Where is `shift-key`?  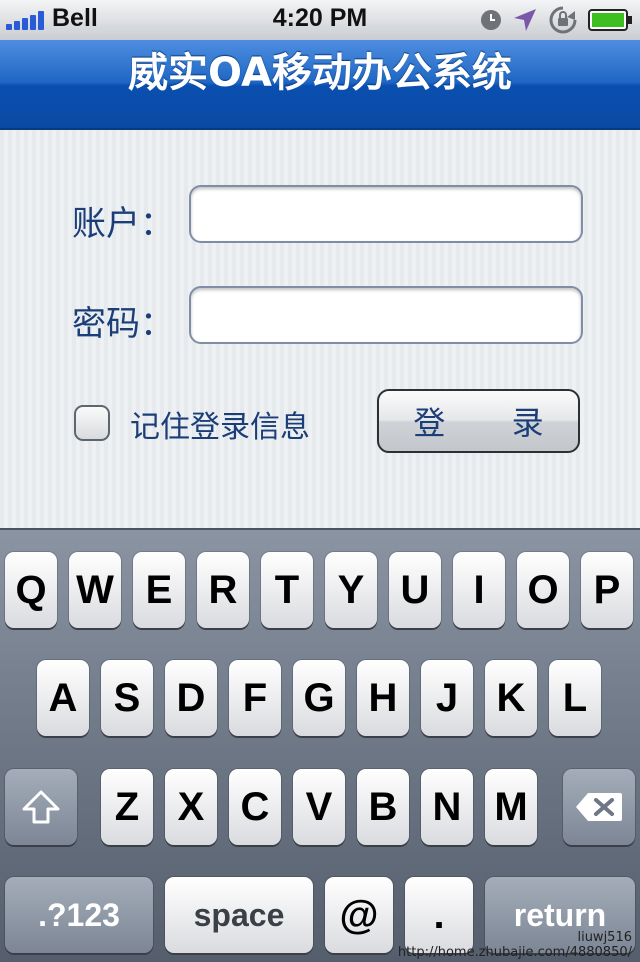
shift-key is located at coordinates (41, 807).